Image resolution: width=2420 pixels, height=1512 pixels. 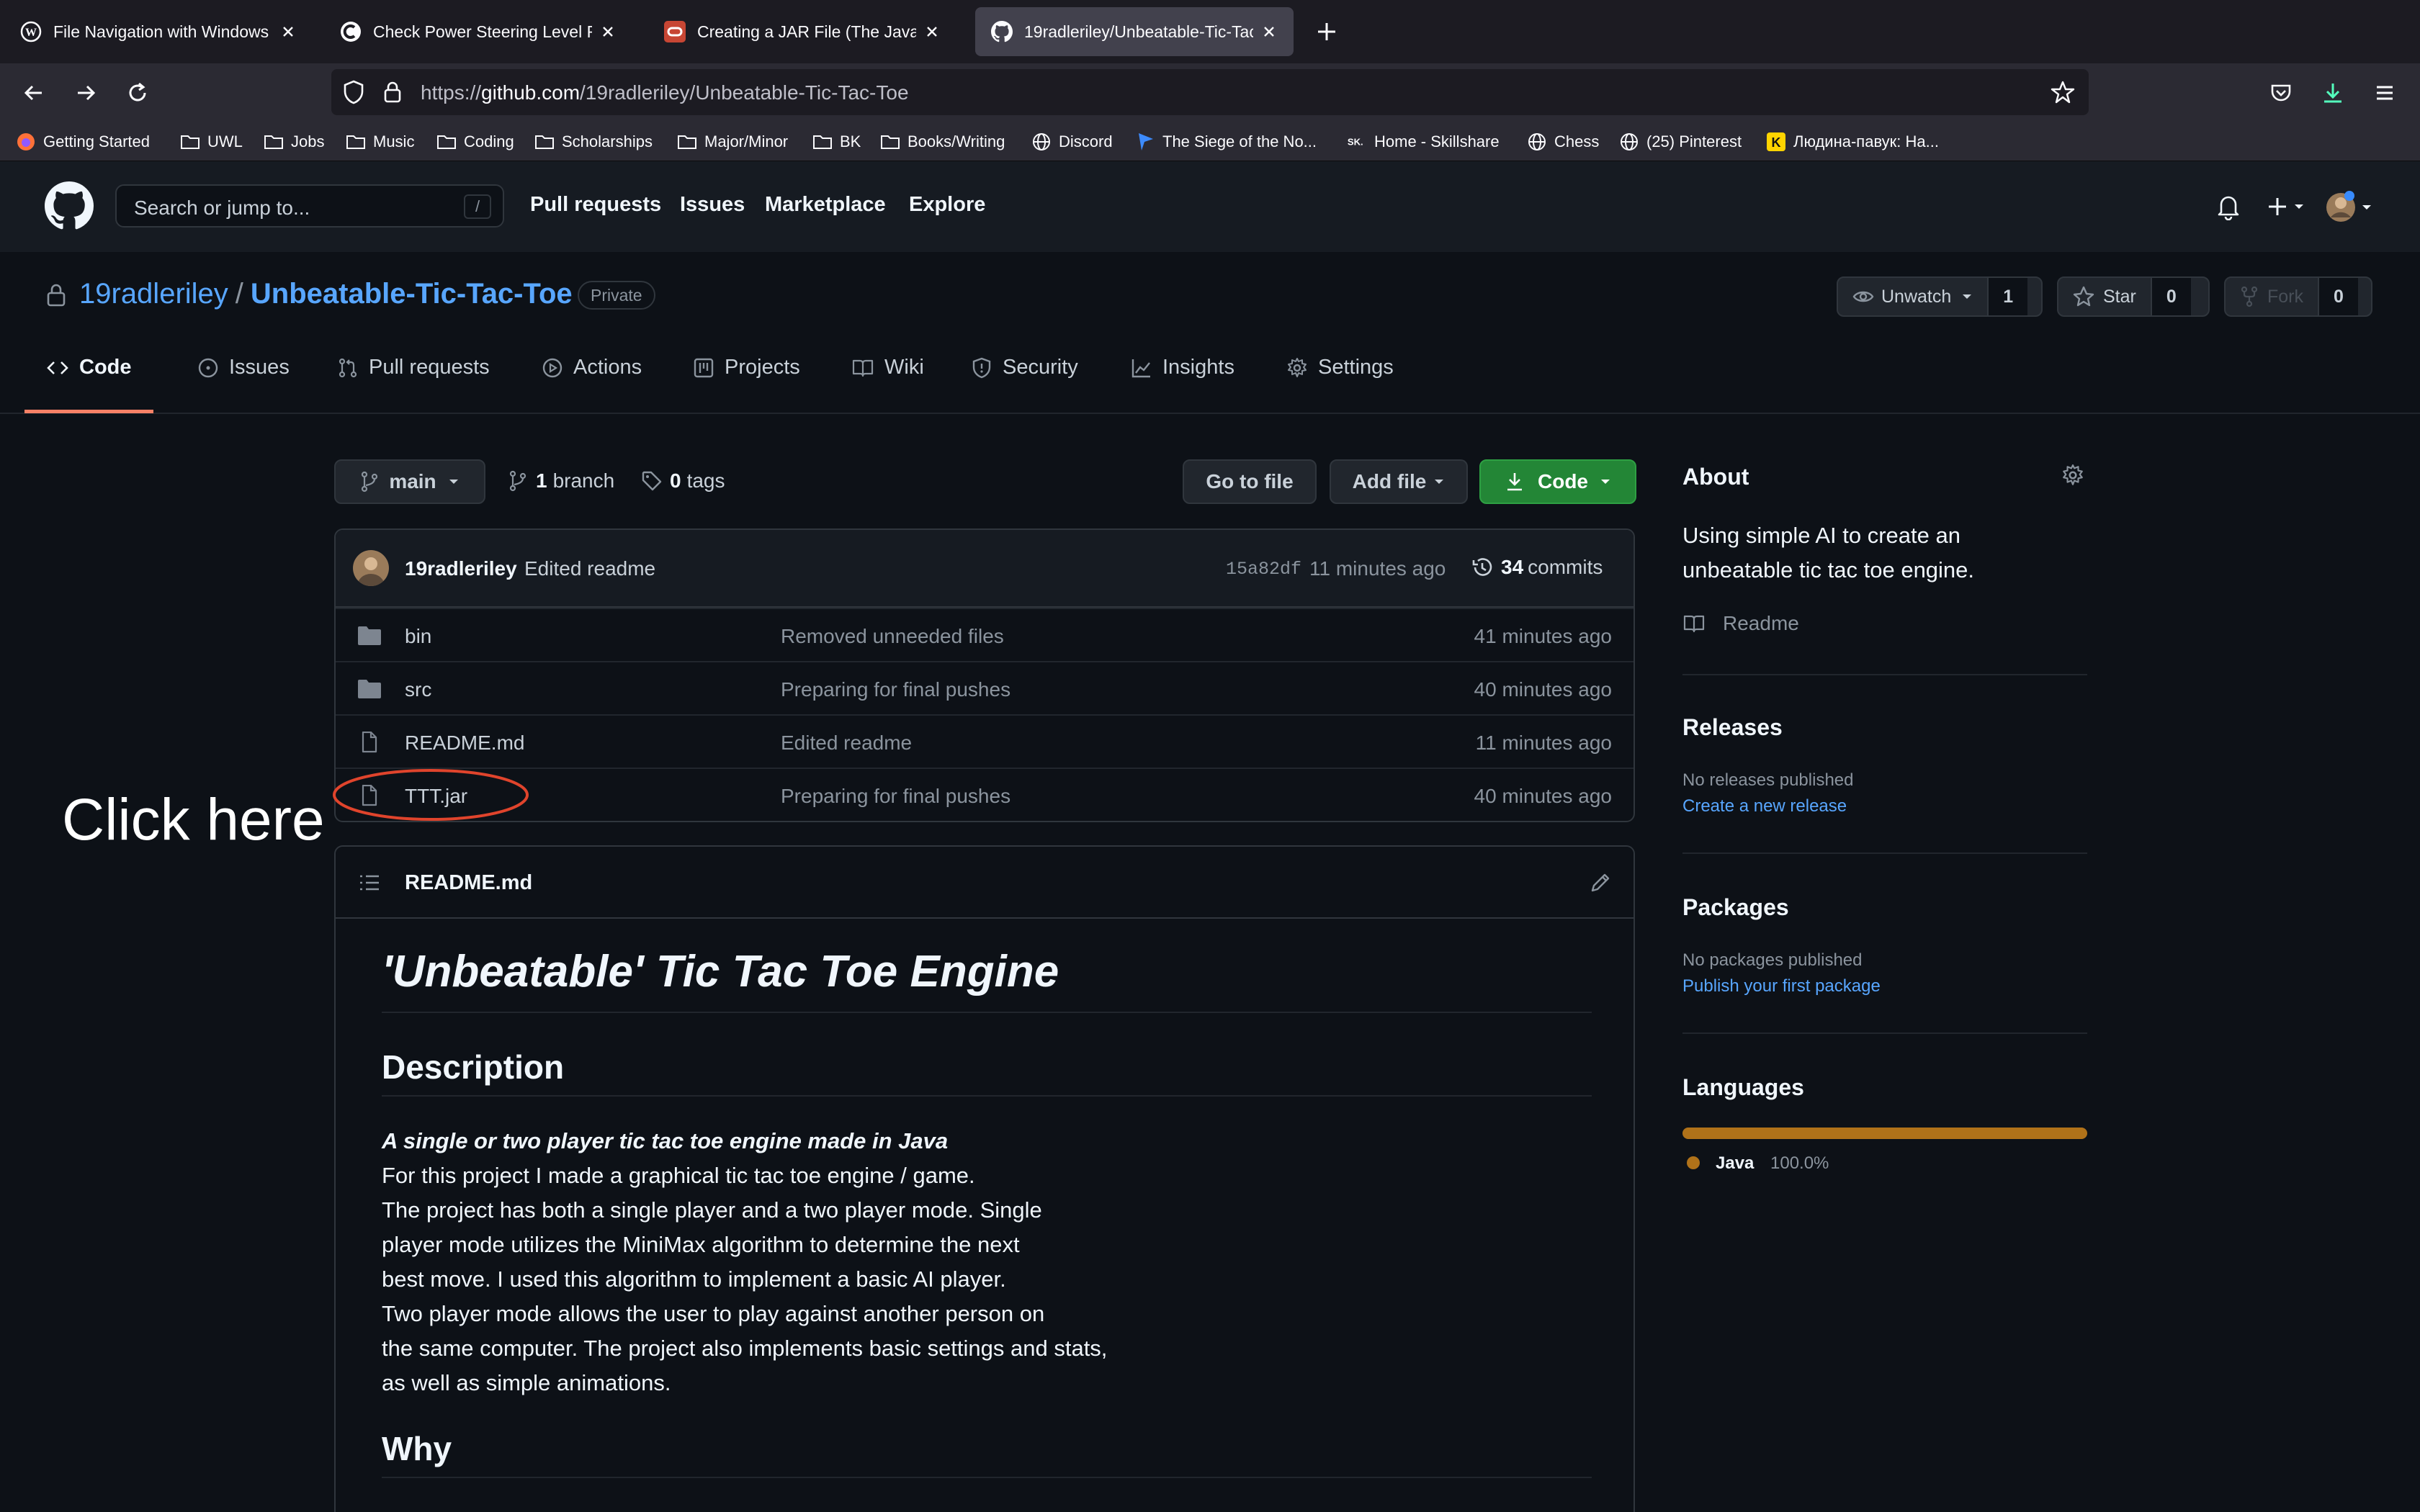 What do you see at coordinates (1340, 384) in the screenshot?
I see `tab-settings: Settings` at bounding box center [1340, 384].